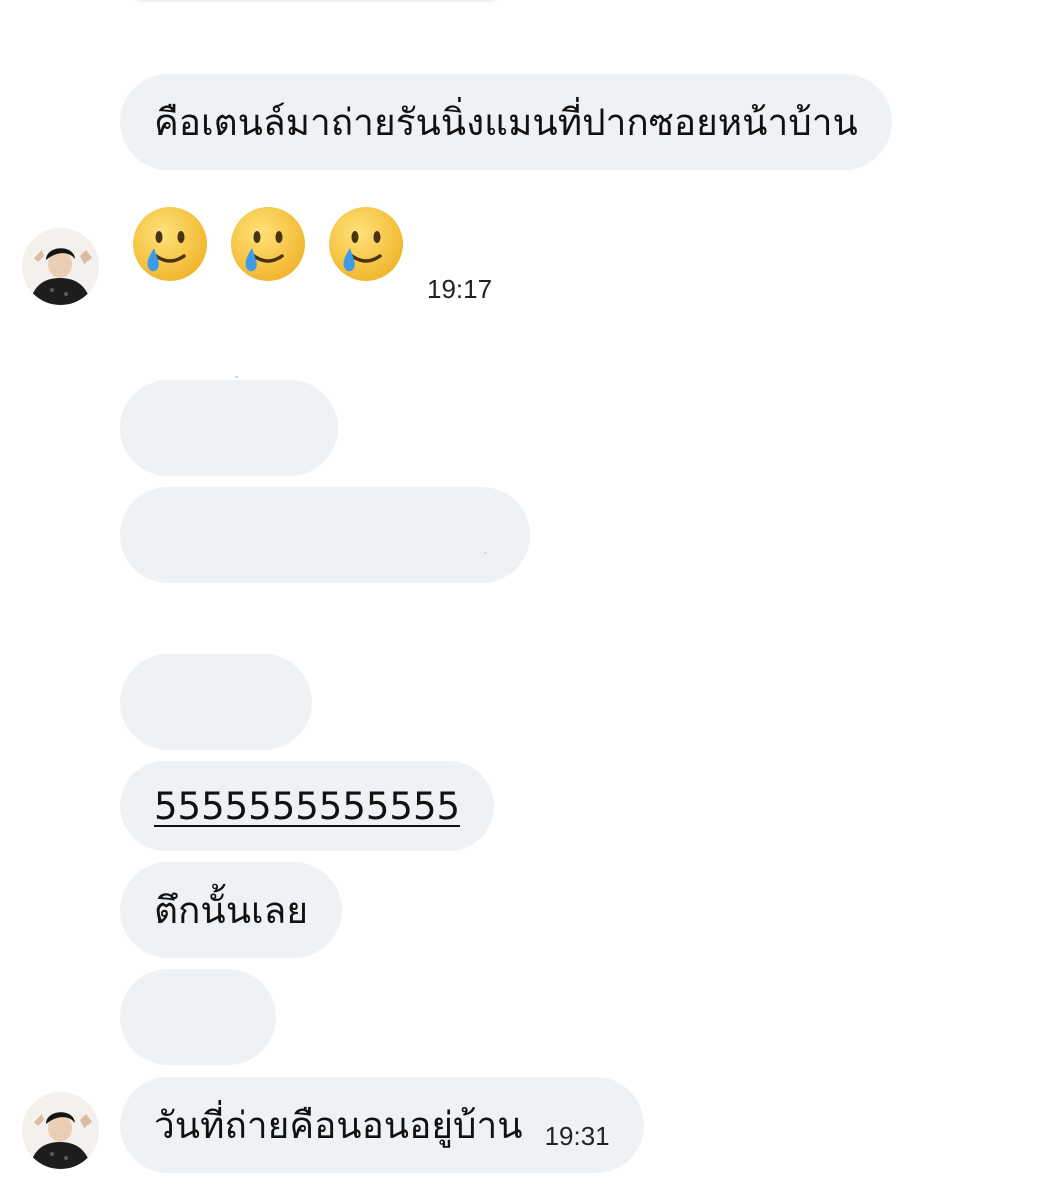  I want to click on message-bubble: 5555555555555, so click(307, 806).